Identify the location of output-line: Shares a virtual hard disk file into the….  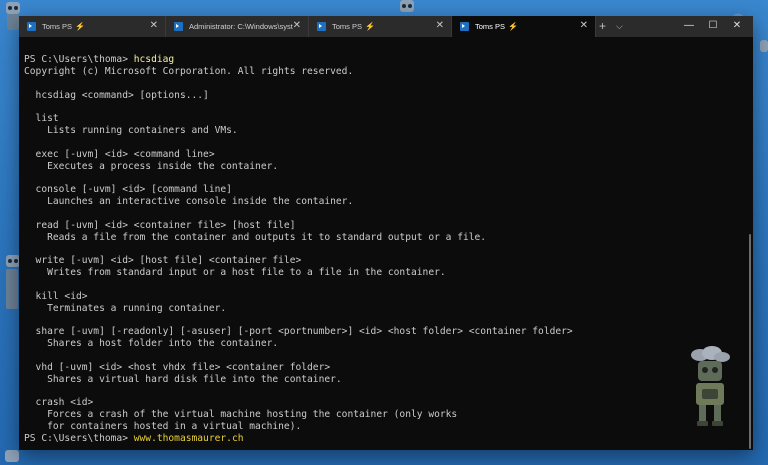
(183, 379).